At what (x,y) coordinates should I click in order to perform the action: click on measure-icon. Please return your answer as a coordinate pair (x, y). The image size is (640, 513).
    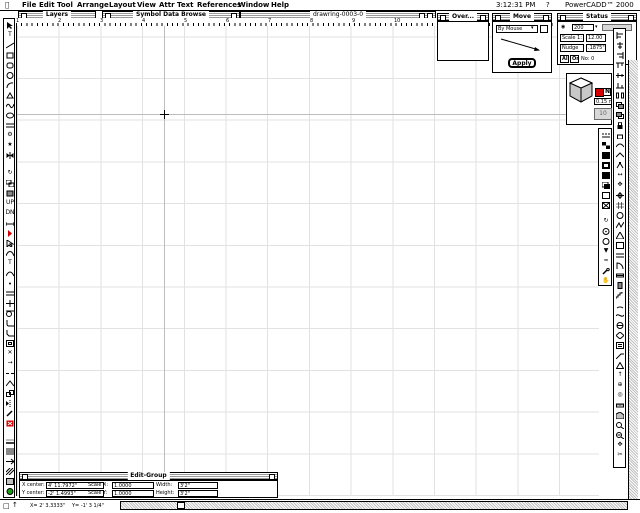
    Looking at the image, I should click on (620, 405).